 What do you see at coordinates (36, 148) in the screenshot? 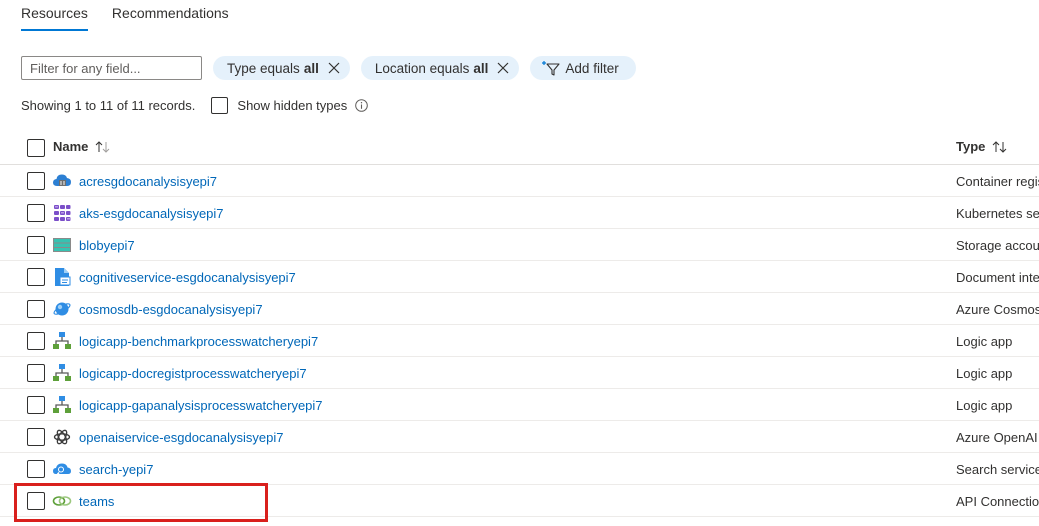
I see `select-all-checkbox` at bounding box center [36, 148].